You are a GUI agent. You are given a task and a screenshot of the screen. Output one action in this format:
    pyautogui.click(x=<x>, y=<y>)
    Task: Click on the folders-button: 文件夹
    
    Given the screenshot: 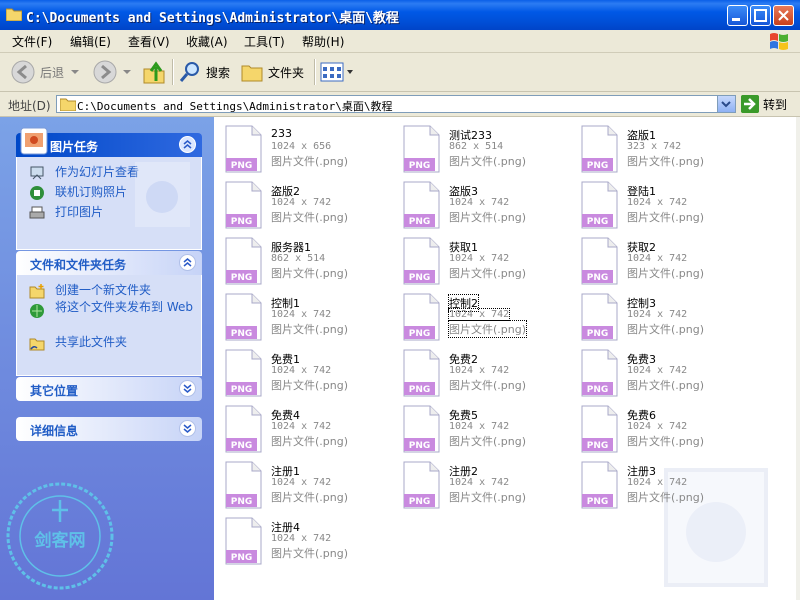 What is the action you would take?
    pyautogui.click(x=272, y=72)
    